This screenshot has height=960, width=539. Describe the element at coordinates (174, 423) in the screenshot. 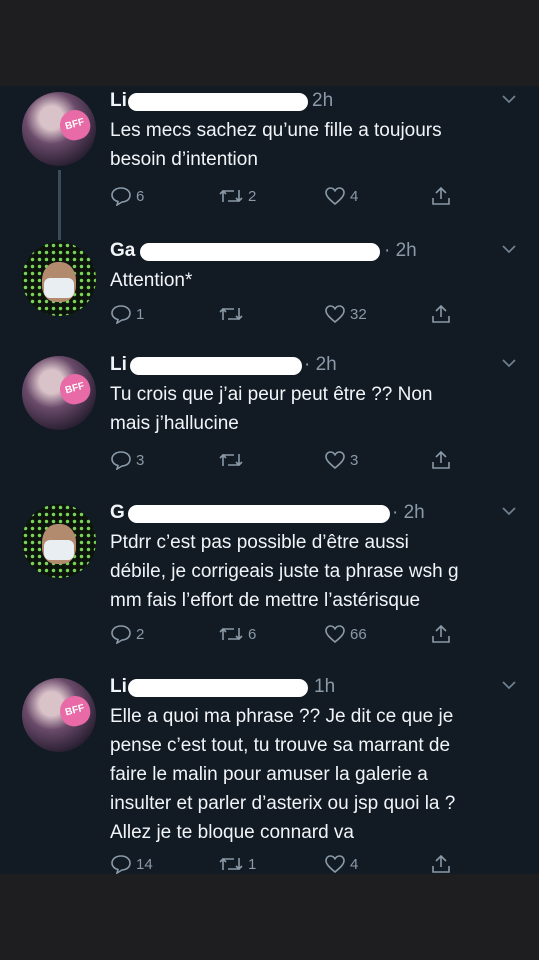

I see `text-line: mais j’hallucine` at that location.